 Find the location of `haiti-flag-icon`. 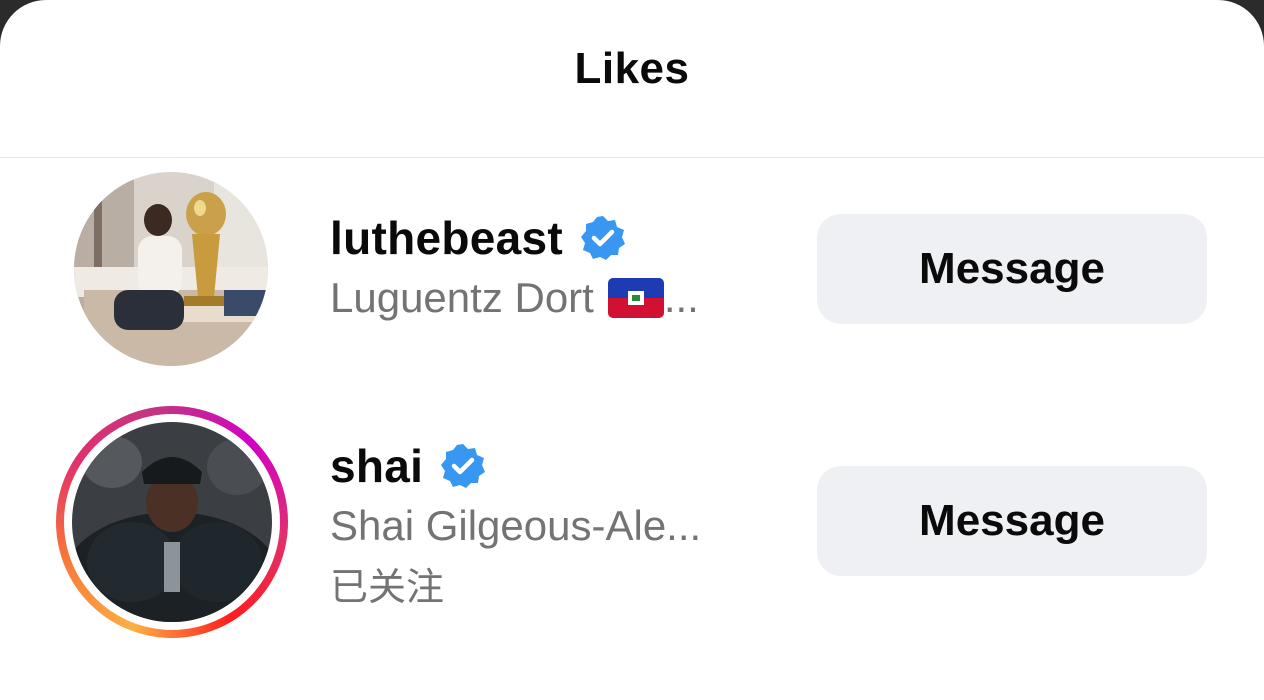

haiti-flag-icon is located at coordinates (635, 298).